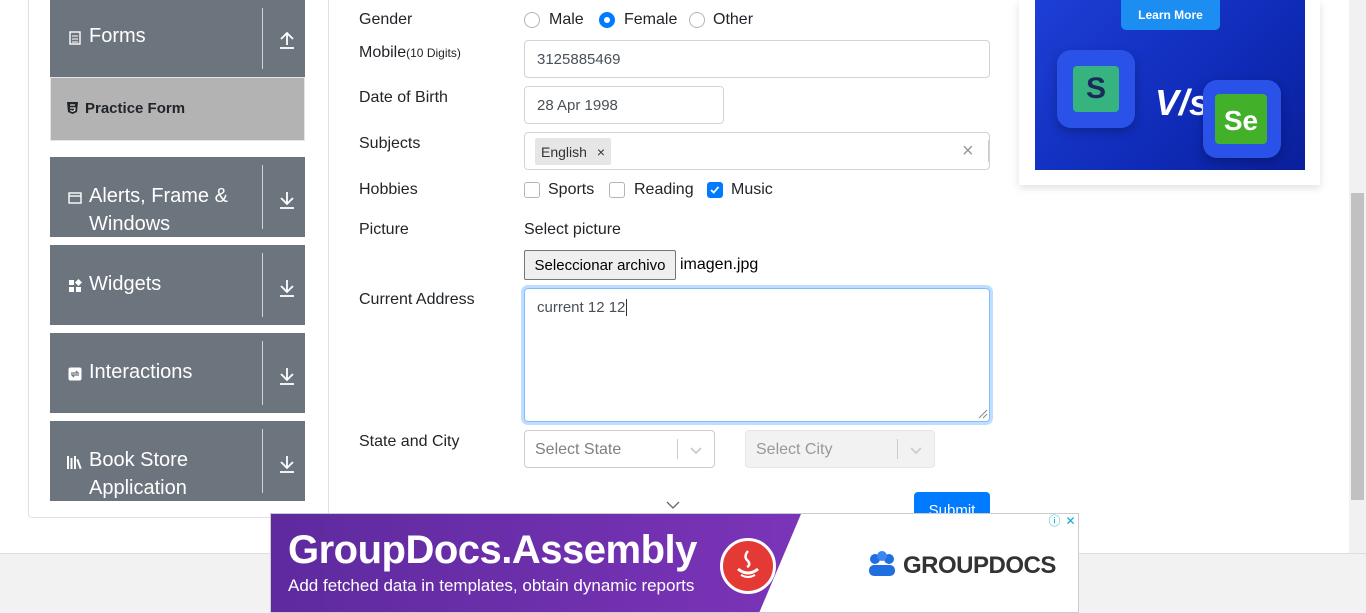 This screenshot has height=613, width=1366. Describe the element at coordinates (390, 143) in the screenshot. I see `subjects-label: Subjects` at that location.